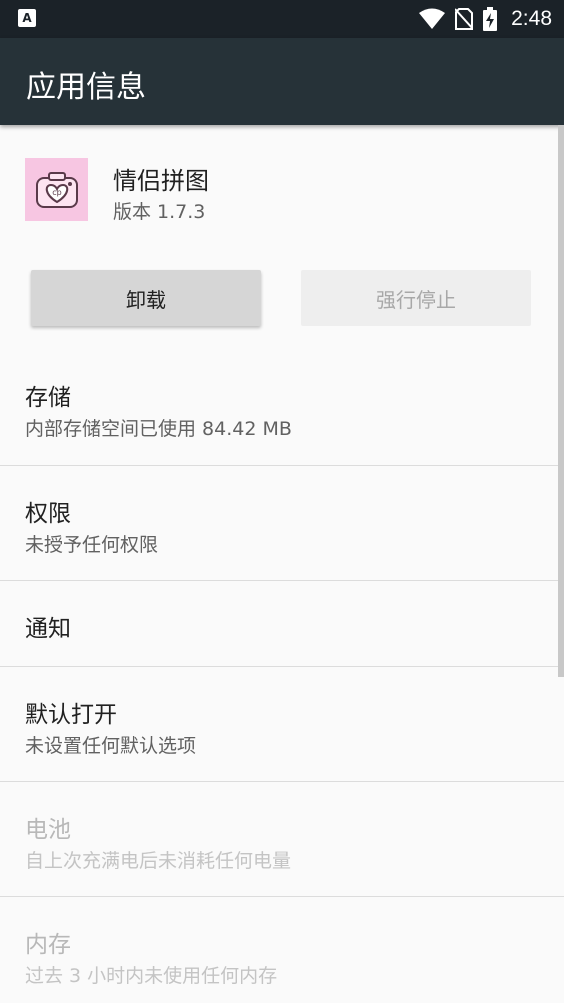  What do you see at coordinates (490, 19) in the screenshot?
I see `battery-charging-icon` at bounding box center [490, 19].